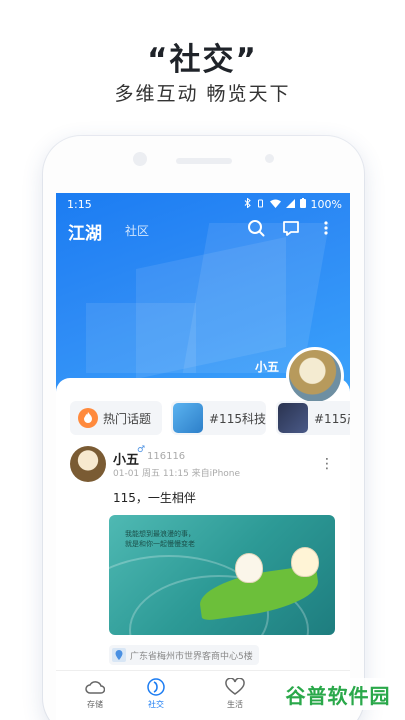  I want to click on profile-avatar, so click(315, 376).